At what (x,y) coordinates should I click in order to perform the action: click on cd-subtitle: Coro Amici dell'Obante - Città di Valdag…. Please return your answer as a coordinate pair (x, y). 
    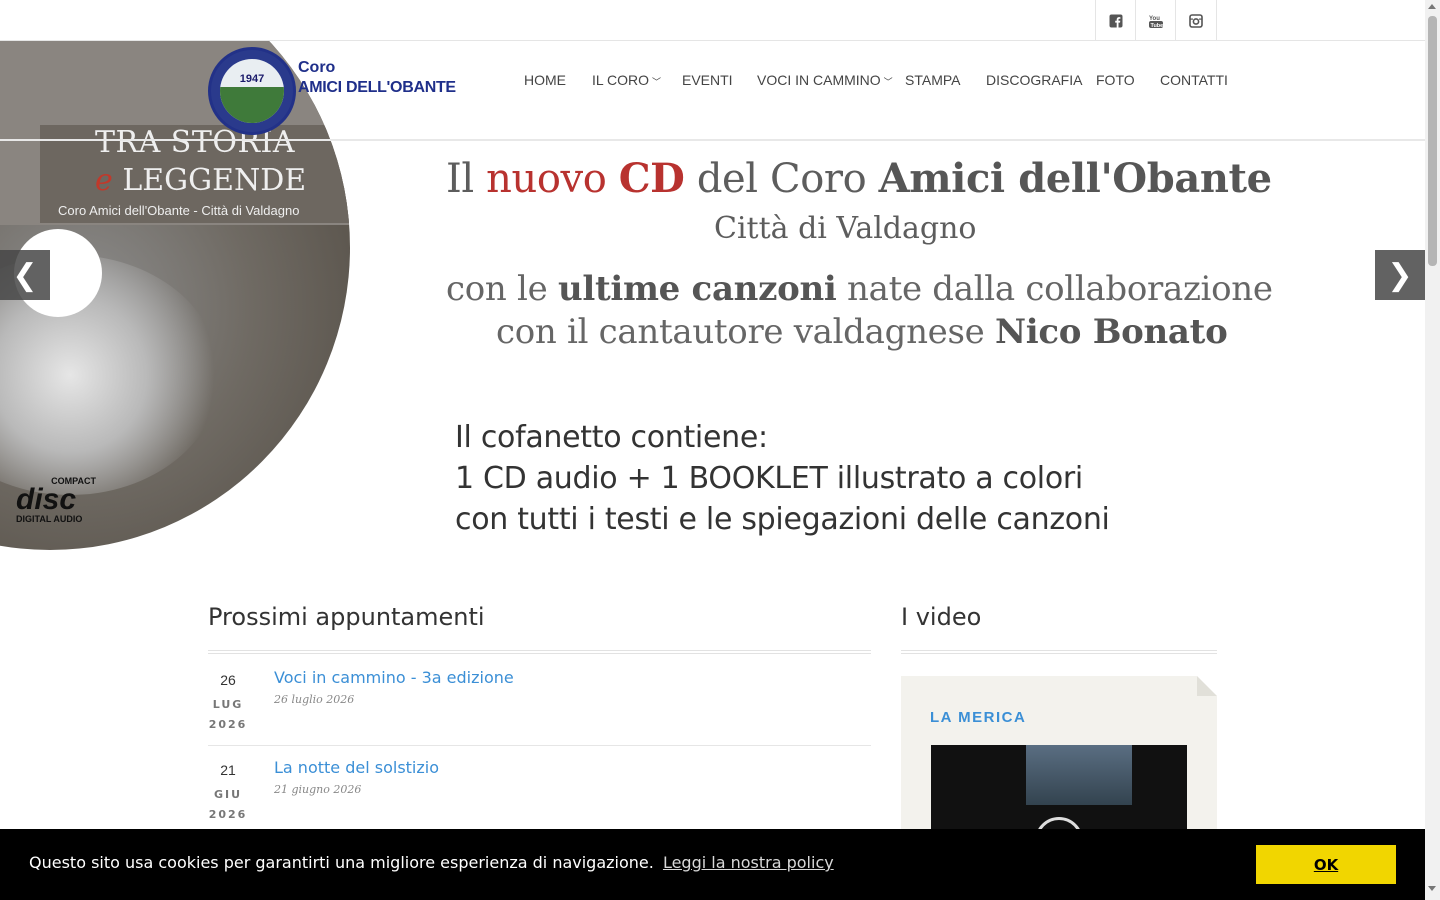
    Looking at the image, I should click on (179, 210).